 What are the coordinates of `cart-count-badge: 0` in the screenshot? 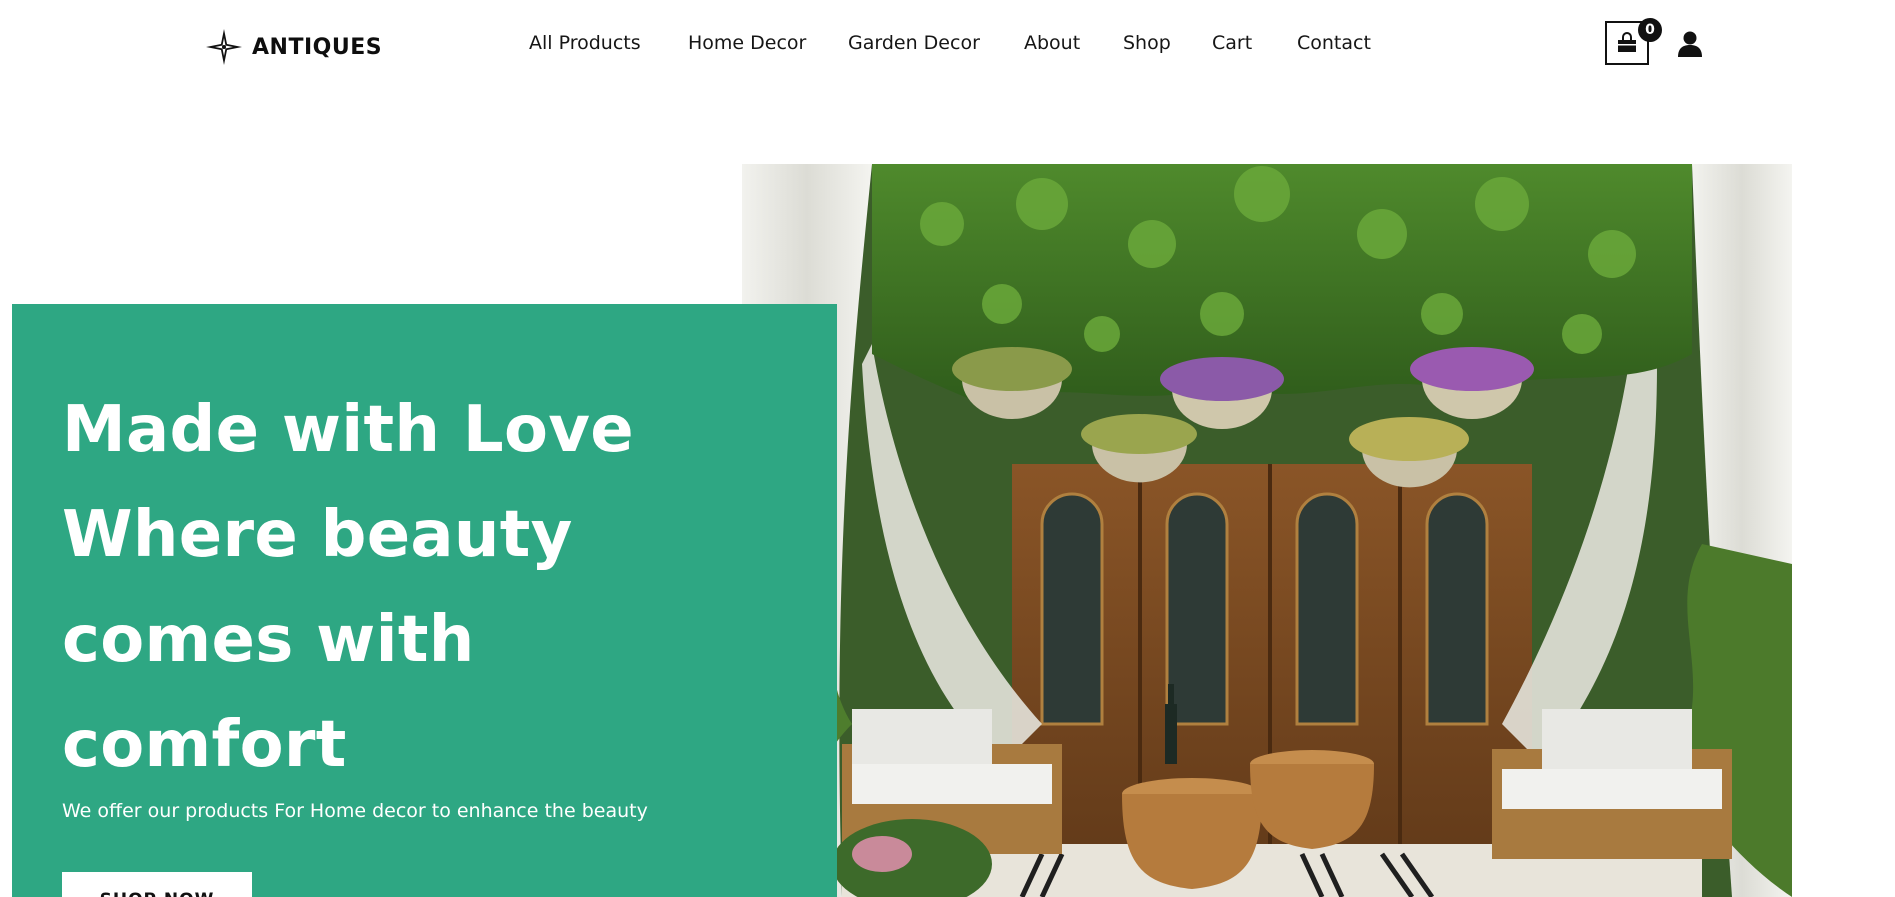 It's located at (1650, 30).